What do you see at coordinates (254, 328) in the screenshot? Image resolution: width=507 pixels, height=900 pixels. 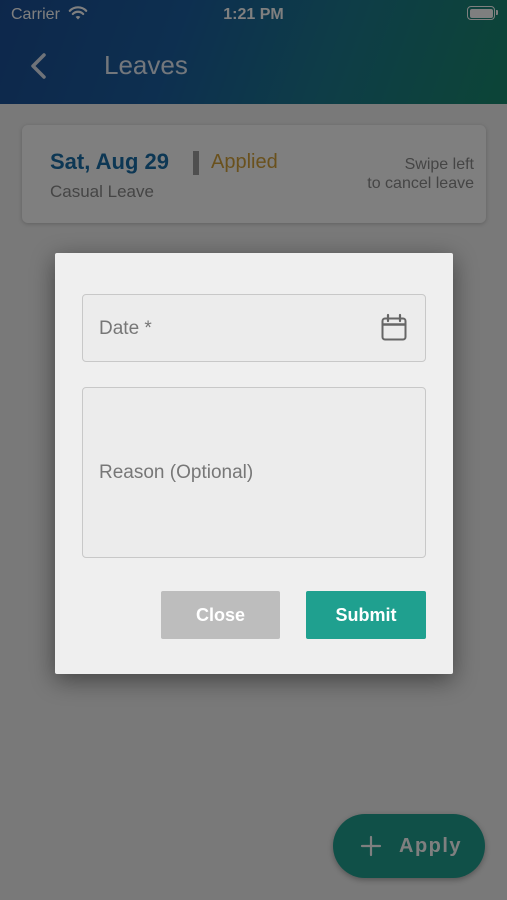 I see `date-field: Date *` at bounding box center [254, 328].